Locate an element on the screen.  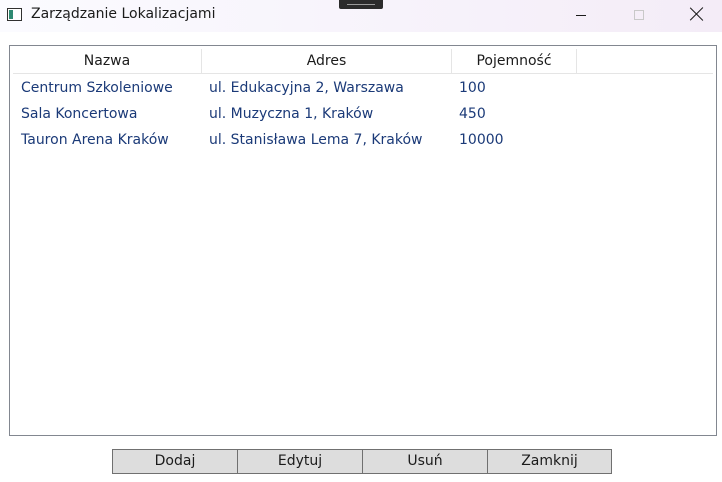
add-button: Dodaj is located at coordinates (175, 461).